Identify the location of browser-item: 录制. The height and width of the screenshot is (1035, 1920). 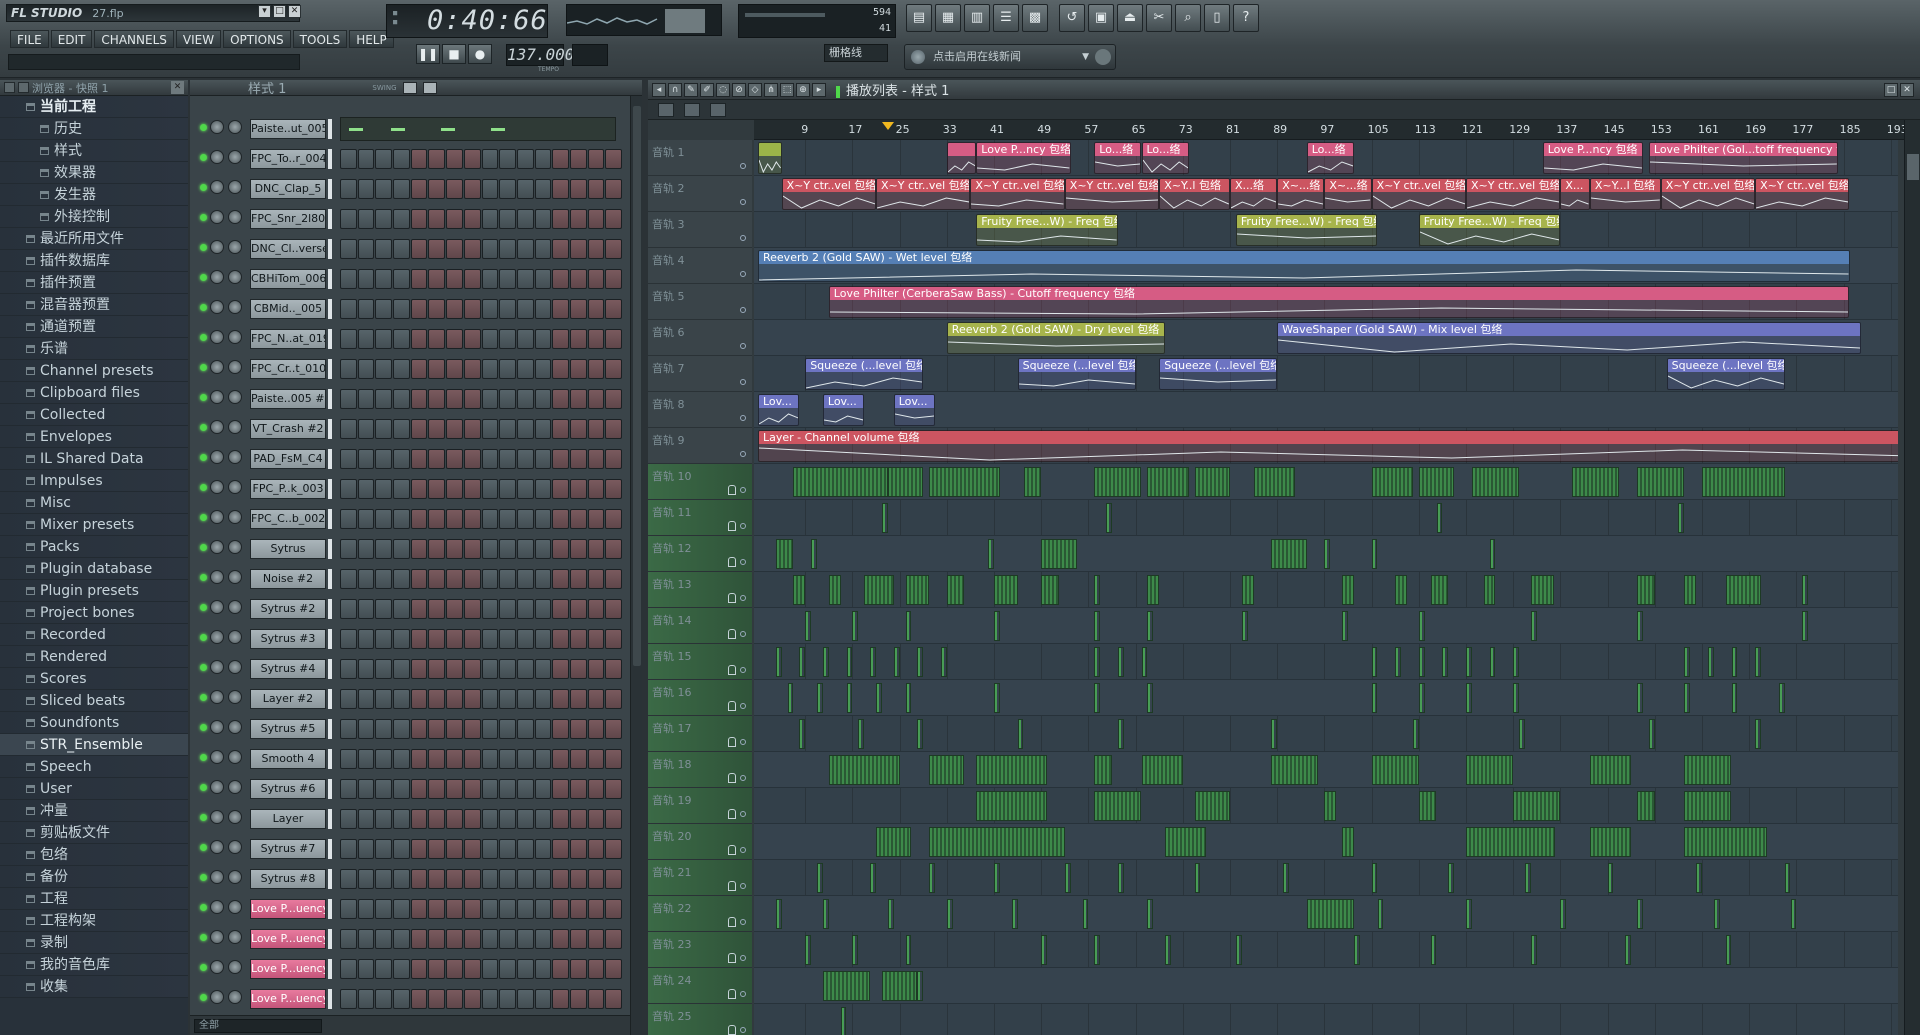
(94, 943).